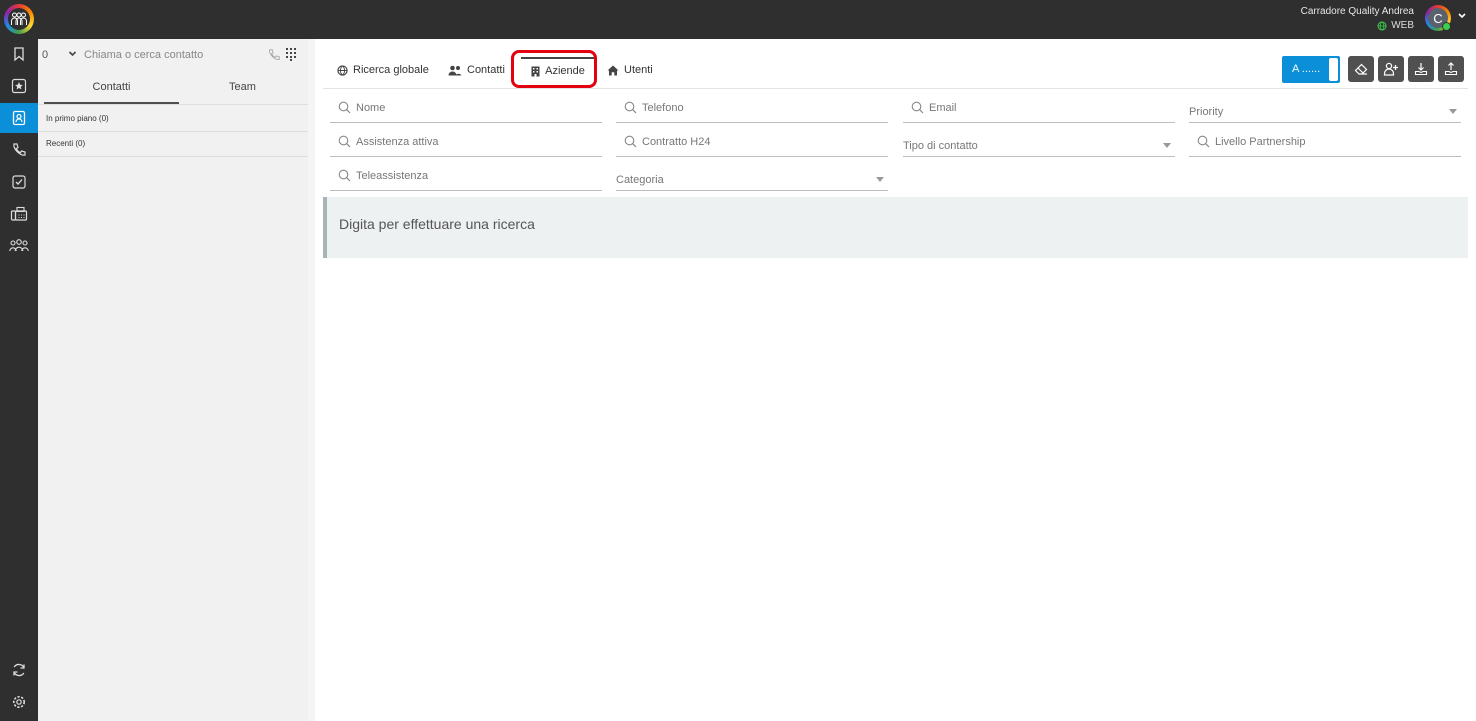  Describe the element at coordinates (940, 146) in the screenshot. I see `tipo-di-contatto-label: Tipo di contatto` at that location.